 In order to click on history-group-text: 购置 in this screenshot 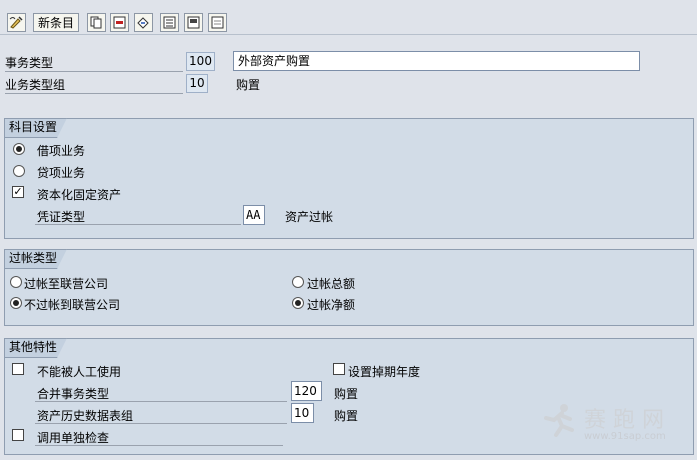, I will do `click(346, 416)`.